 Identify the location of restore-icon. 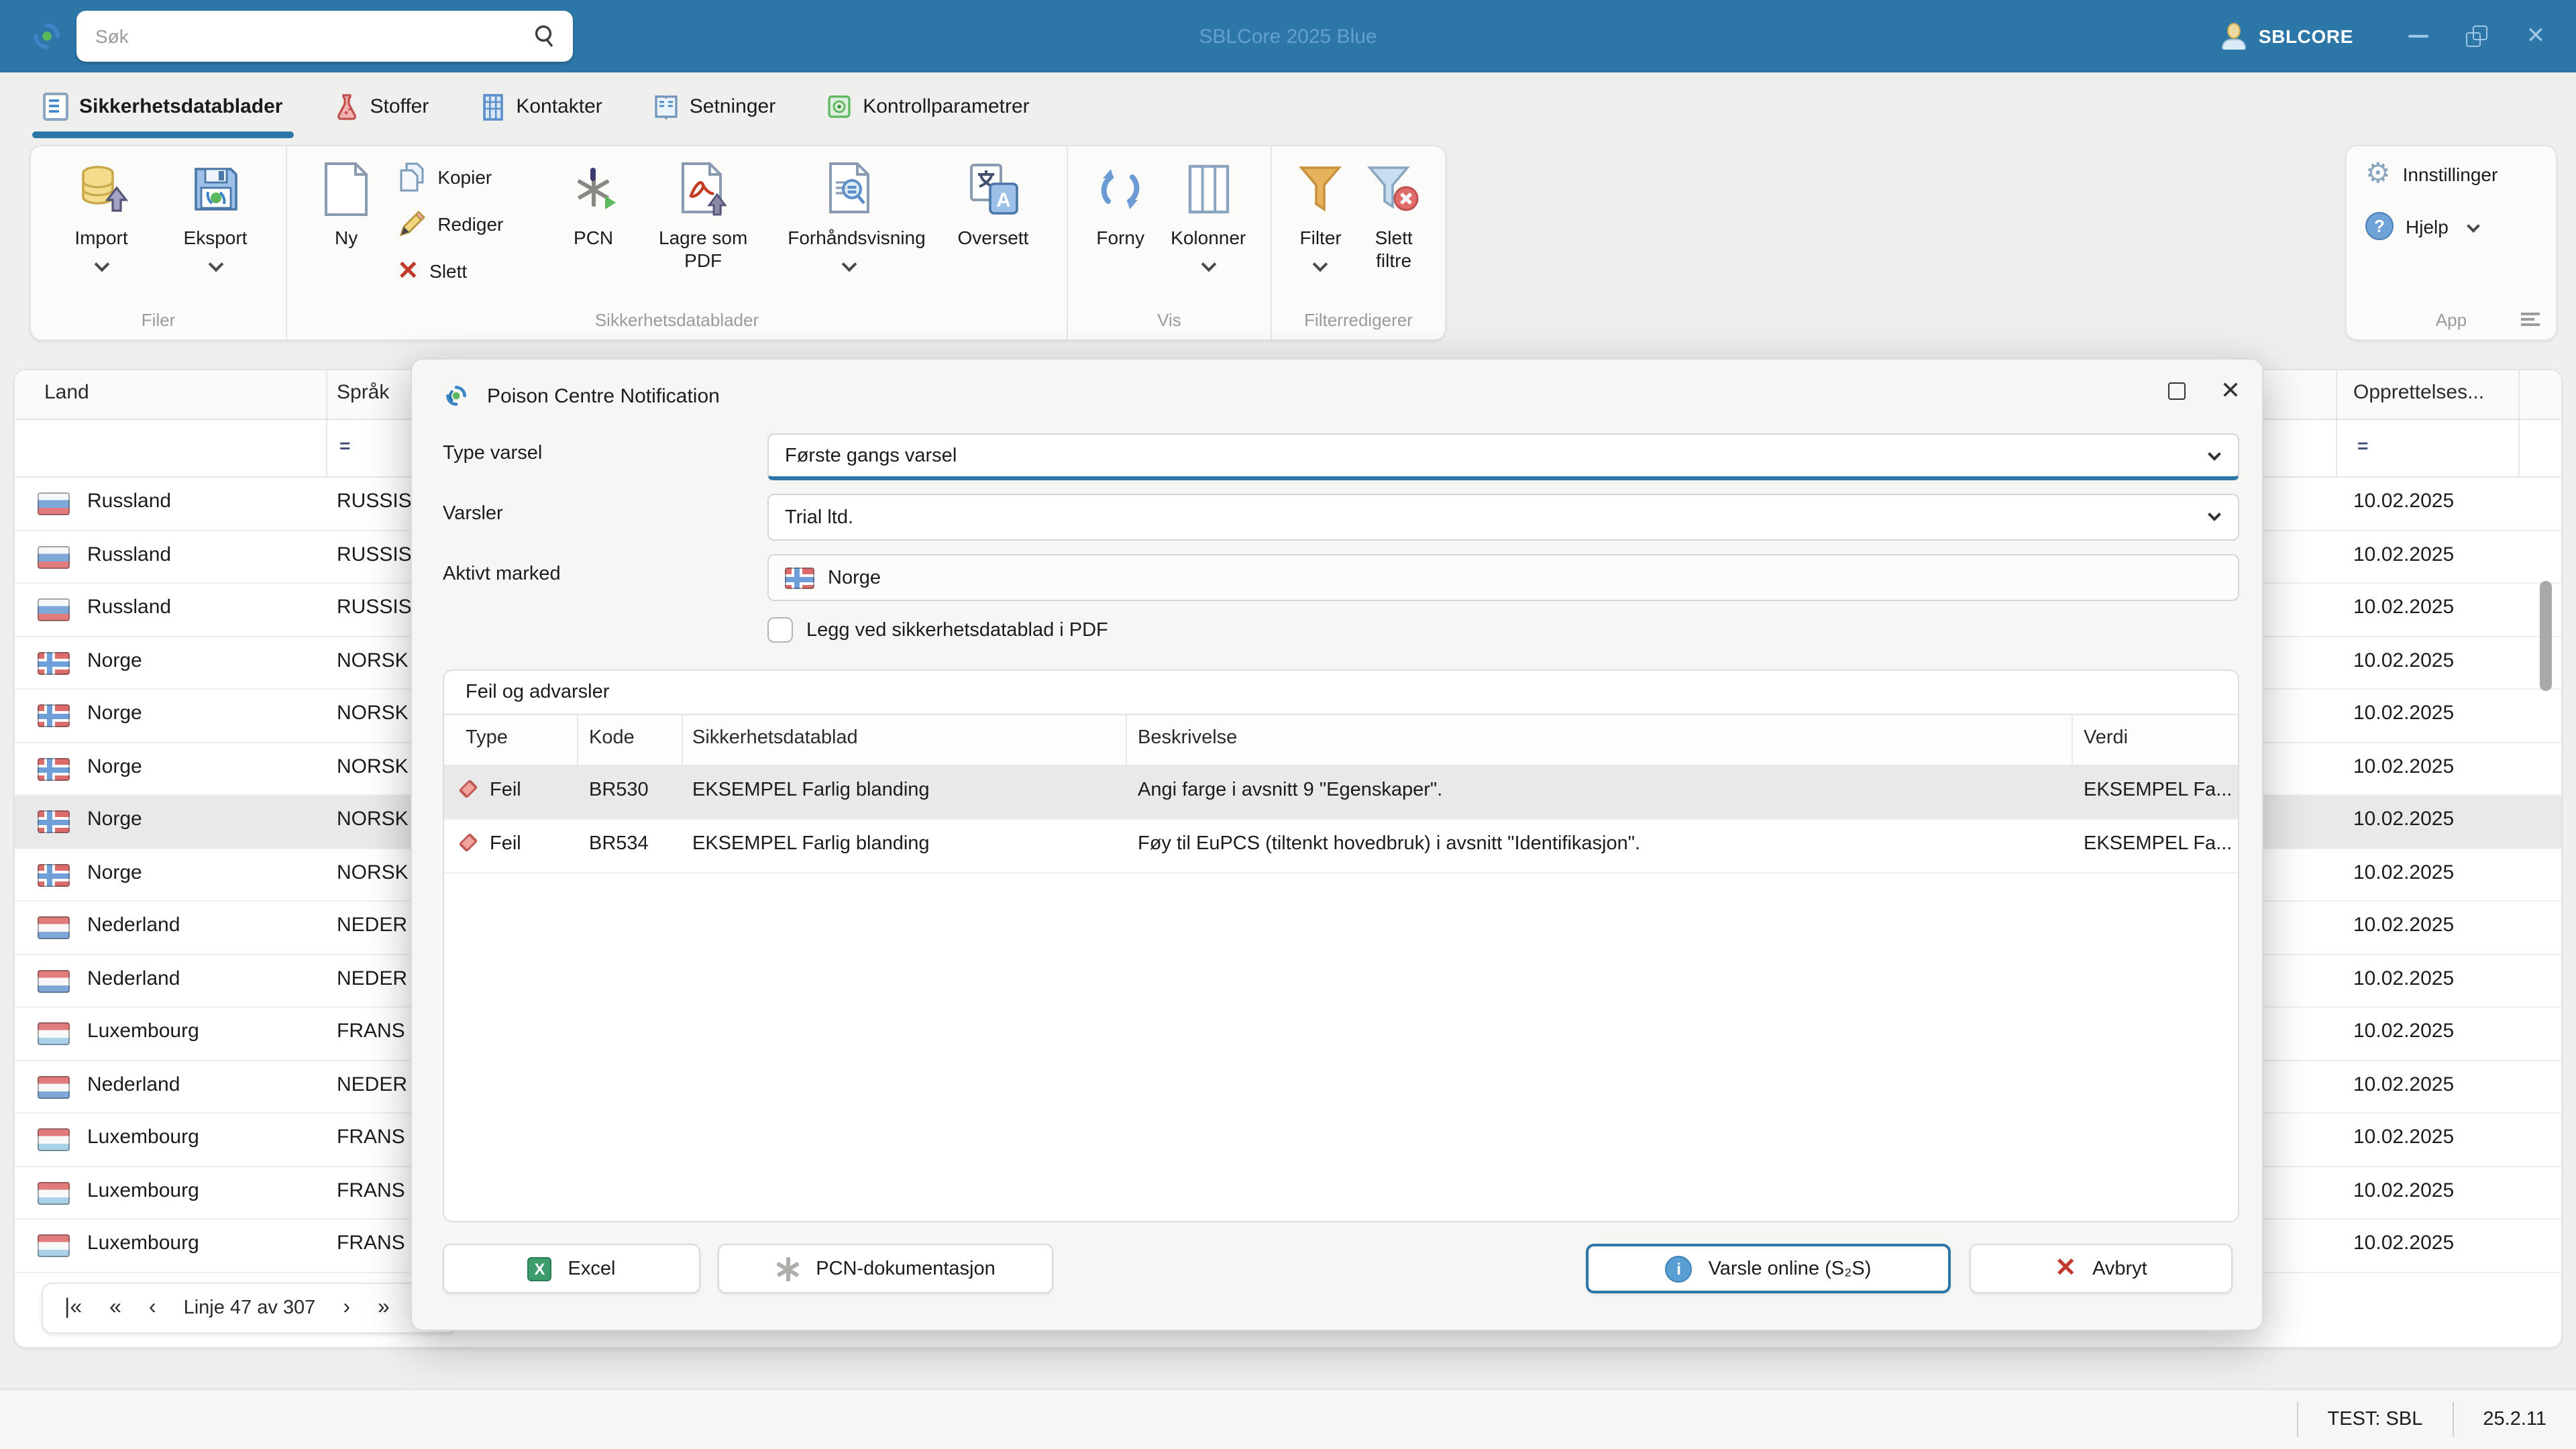
(2476, 36).